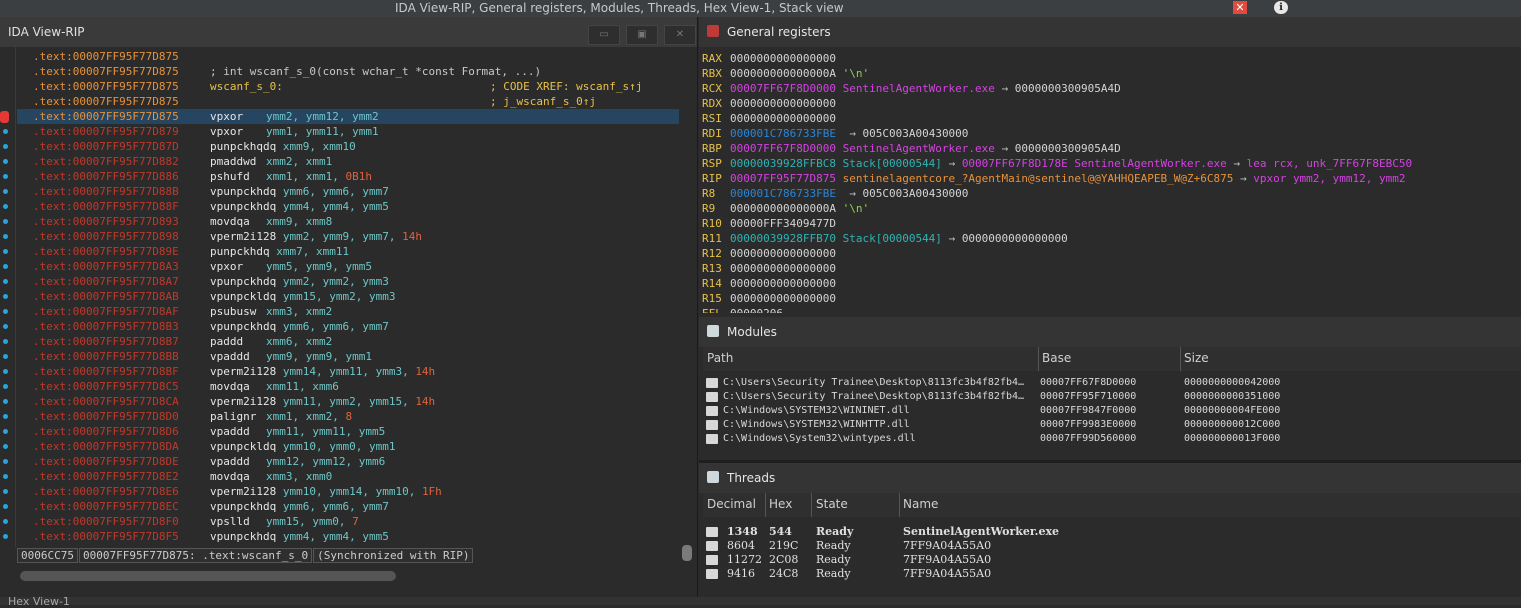 The height and width of the screenshot is (608, 1521). Describe the element at coordinates (113, 371) in the screenshot. I see `line-address: .text:00007FF95F77D8BF` at that location.